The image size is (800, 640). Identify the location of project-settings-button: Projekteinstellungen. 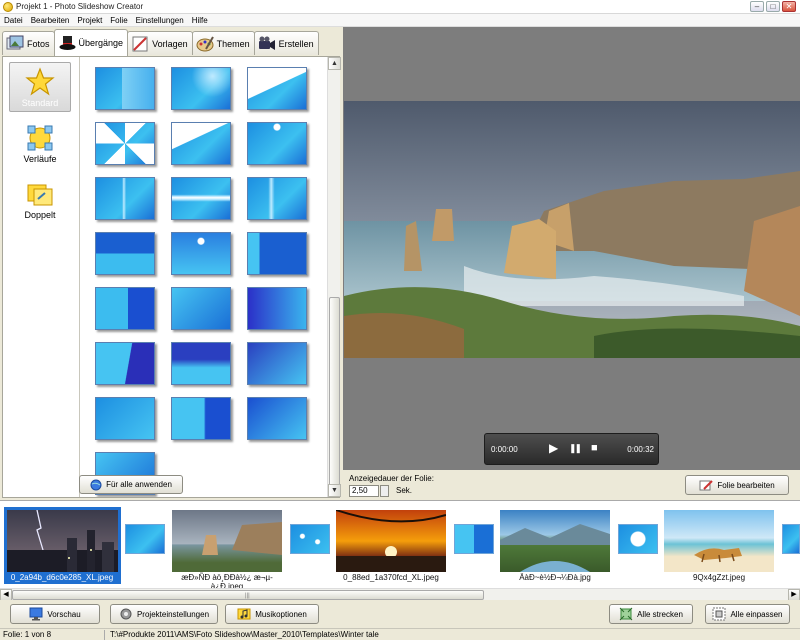
(164, 614).